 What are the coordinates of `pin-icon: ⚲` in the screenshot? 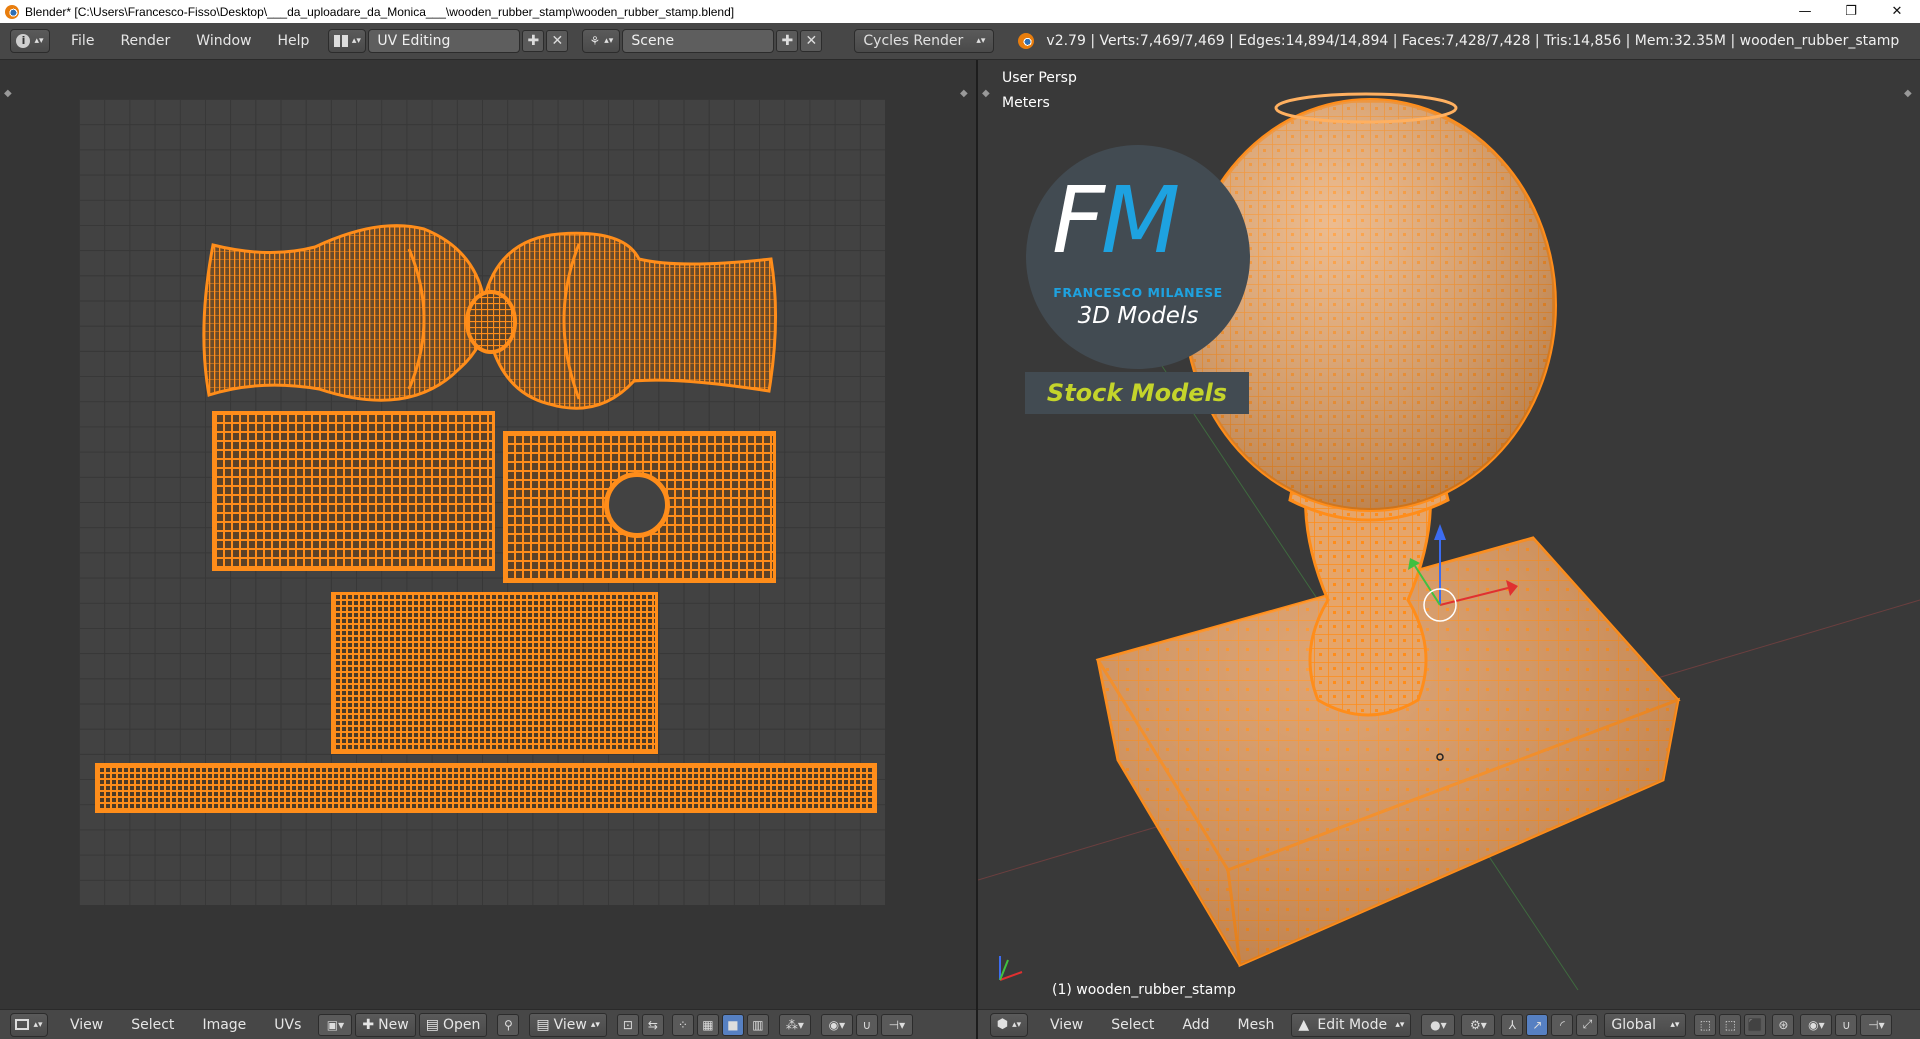 It's located at (508, 1024).